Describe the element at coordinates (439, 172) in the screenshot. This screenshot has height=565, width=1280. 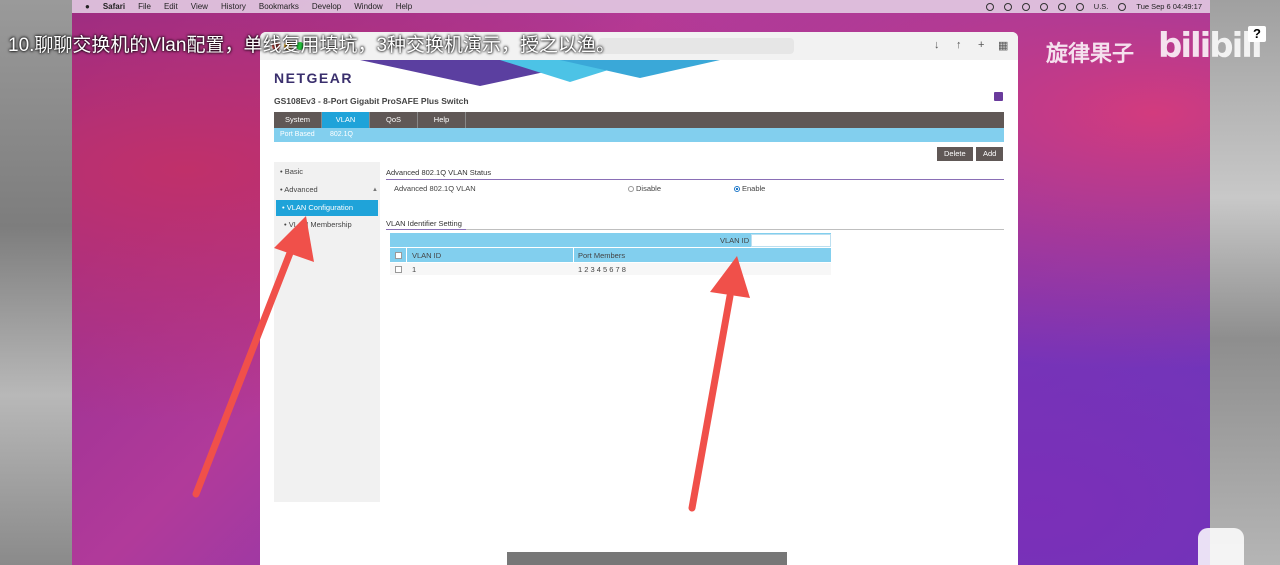
I see `status-section-title: Advanced 802.1Q VLAN Status` at that location.